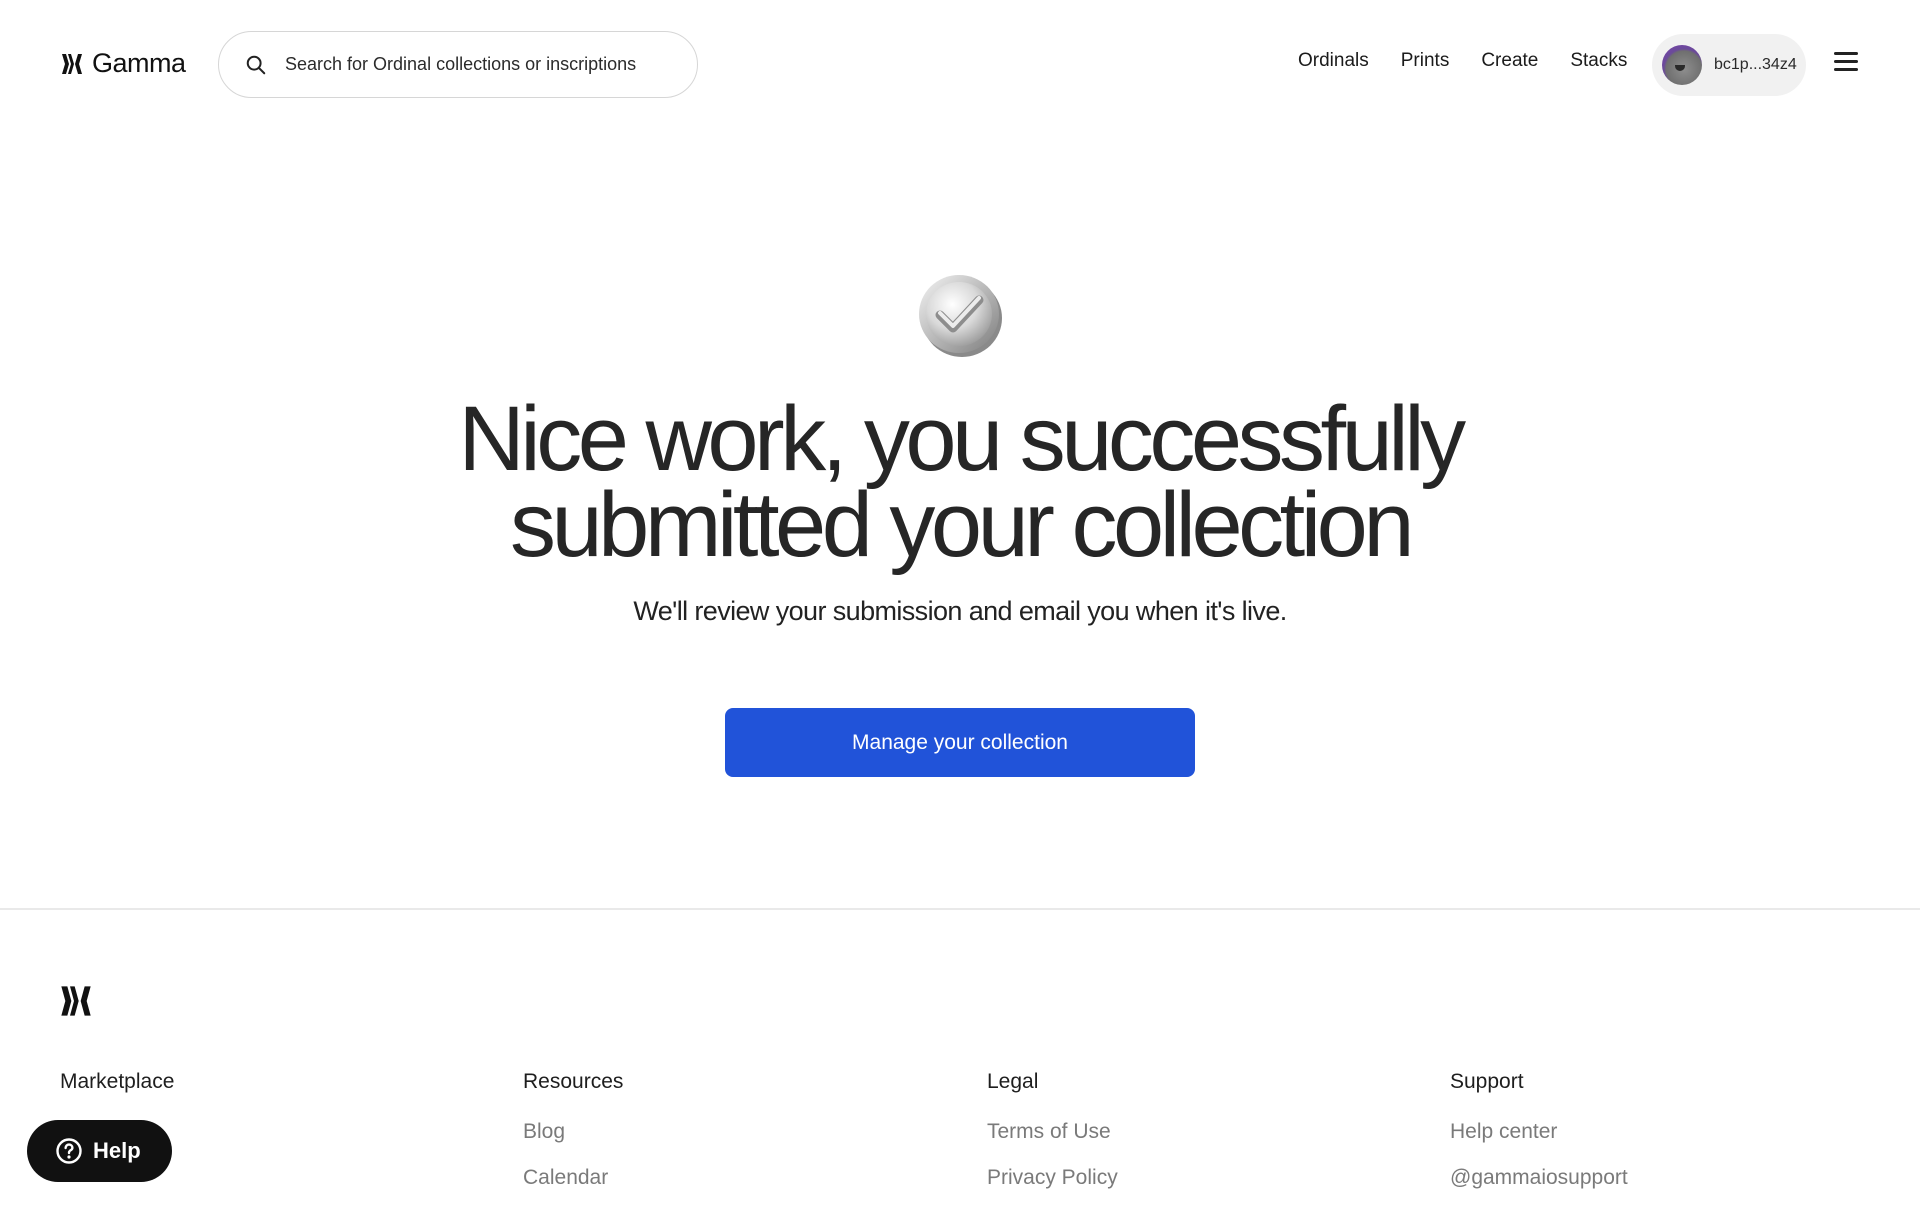 This screenshot has width=1920, height=1212. Describe the element at coordinates (1539, 1132) in the screenshot. I see `footer-link-help-center: Help center` at that location.